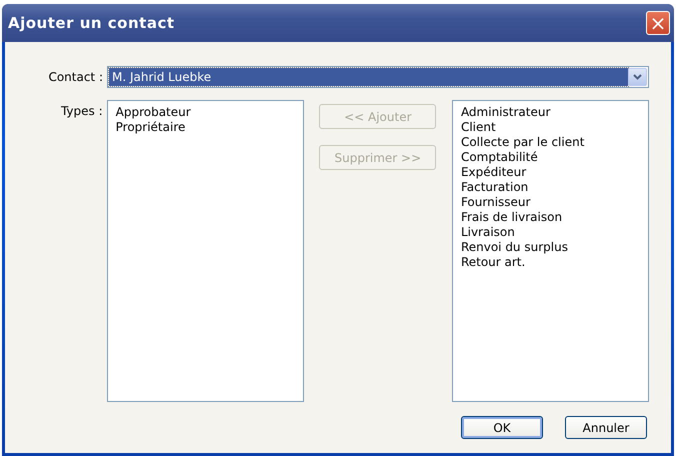 The width and height of the screenshot is (676, 456). Describe the element at coordinates (550, 232) in the screenshot. I see `list-item: Livraison` at that location.